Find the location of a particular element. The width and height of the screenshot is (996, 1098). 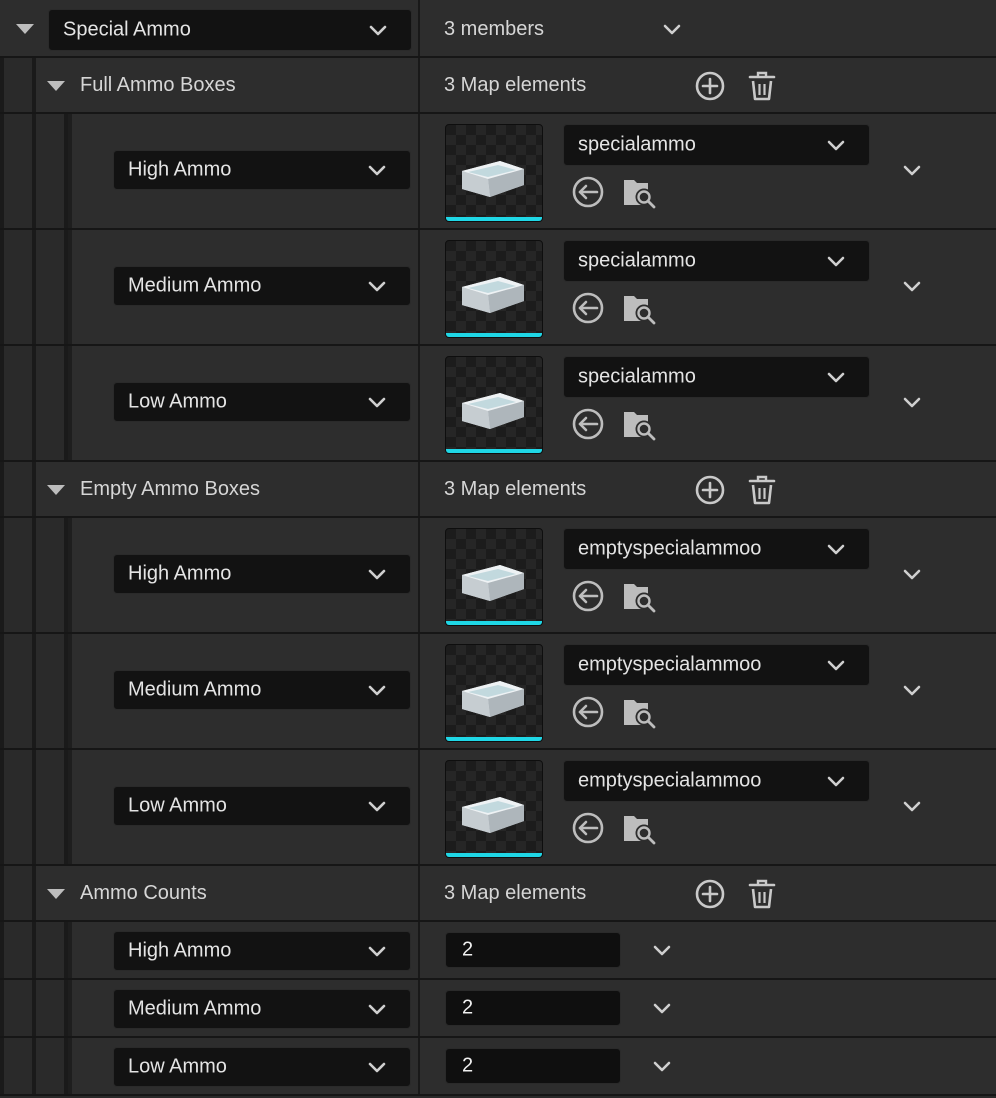

category-row: Special Ammo 3 members is located at coordinates (498, 29).